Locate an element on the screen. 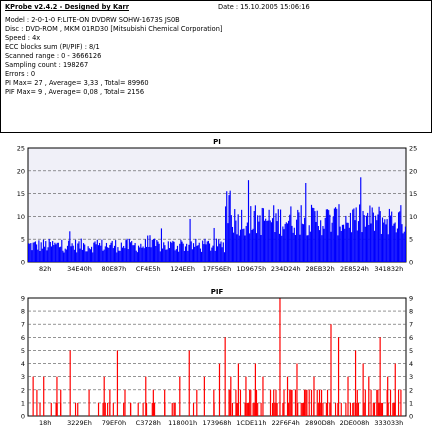 This screenshot has width=434, height=436. y-tick-label-right: 10 is located at coordinates (413, 217).